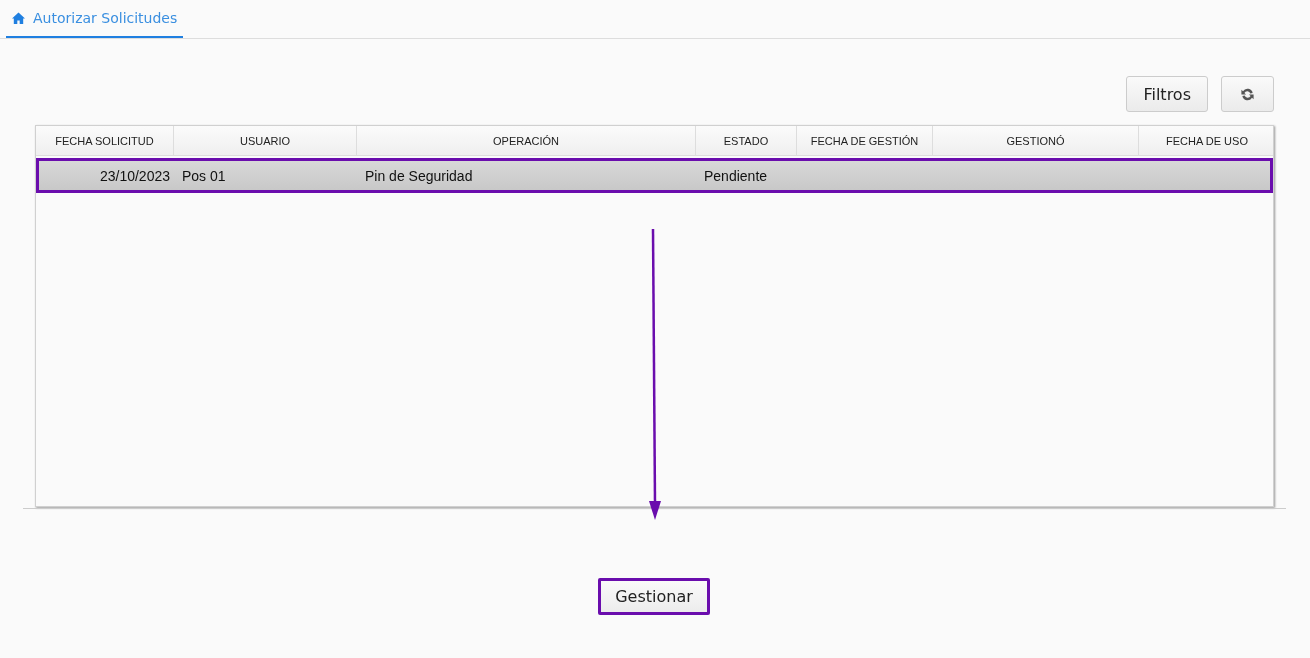 The width and height of the screenshot is (1310, 658). What do you see at coordinates (204, 176) in the screenshot?
I see `table-cell-text: Pos 01` at bounding box center [204, 176].